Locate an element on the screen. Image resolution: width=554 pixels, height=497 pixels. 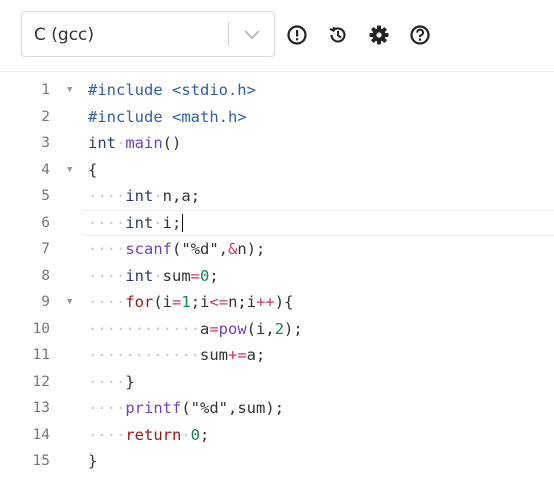
line-number: 6 is located at coordinates (45, 222).